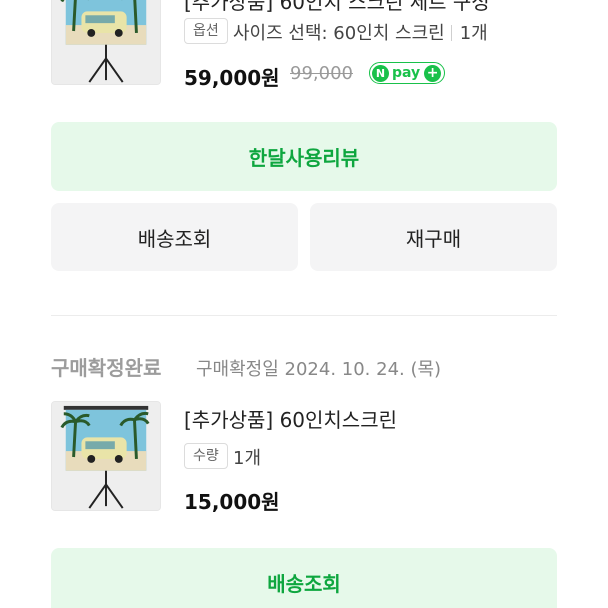 The image size is (608, 608). I want to click on order-status: 구매확정완료, so click(106, 368).